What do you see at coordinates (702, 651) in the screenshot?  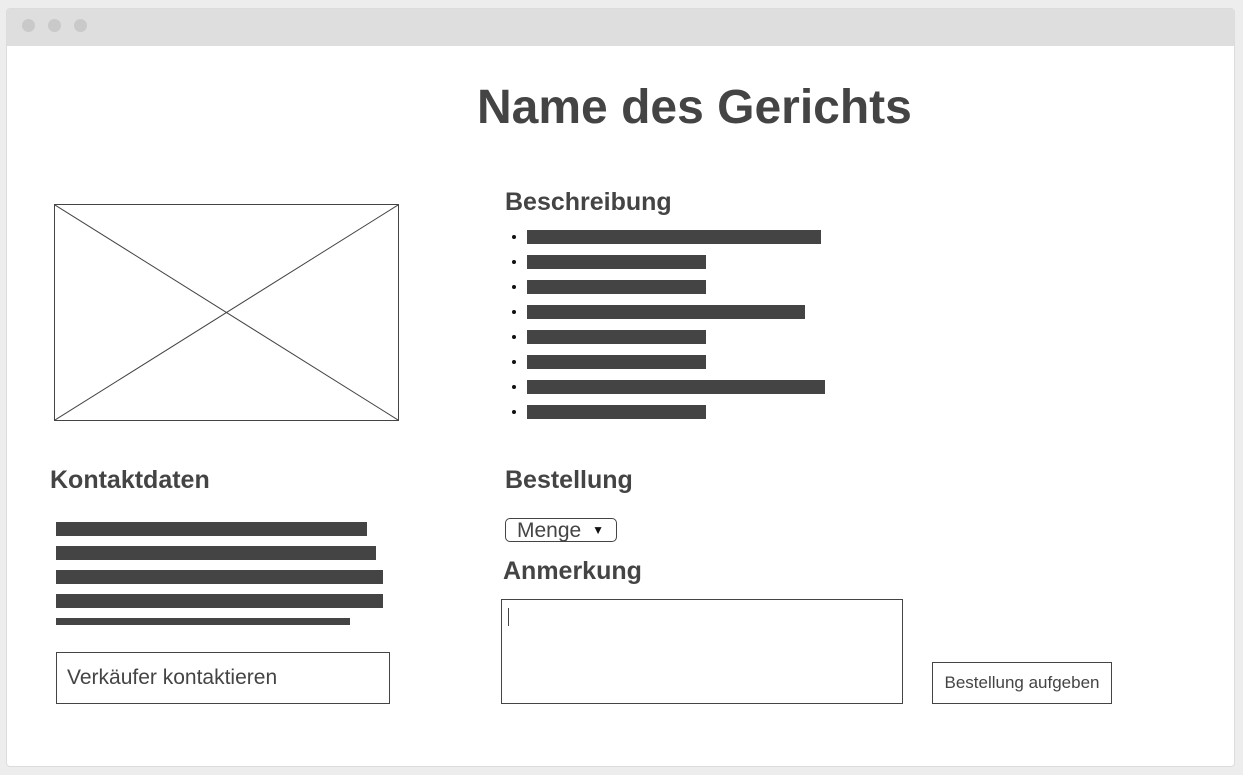 I see `note-textarea` at bounding box center [702, 651].